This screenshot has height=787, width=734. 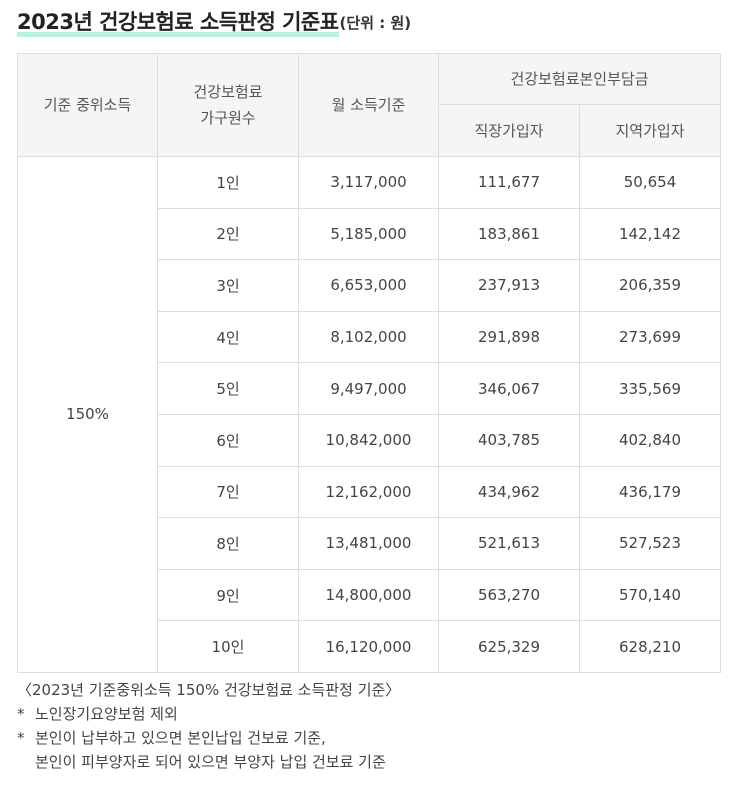 What do you see at coordinates (368, 440) in the screenshot?
I see `cell-income: 10,842,000` at bounding box center [368, 440].